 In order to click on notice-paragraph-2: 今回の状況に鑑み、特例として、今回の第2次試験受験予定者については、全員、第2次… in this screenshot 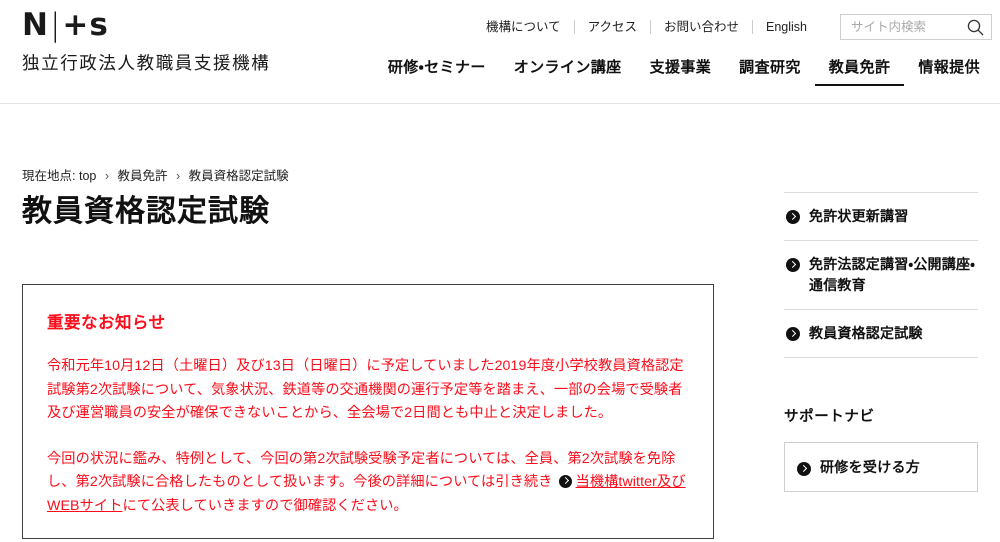, I will do `click(367, 483)`.